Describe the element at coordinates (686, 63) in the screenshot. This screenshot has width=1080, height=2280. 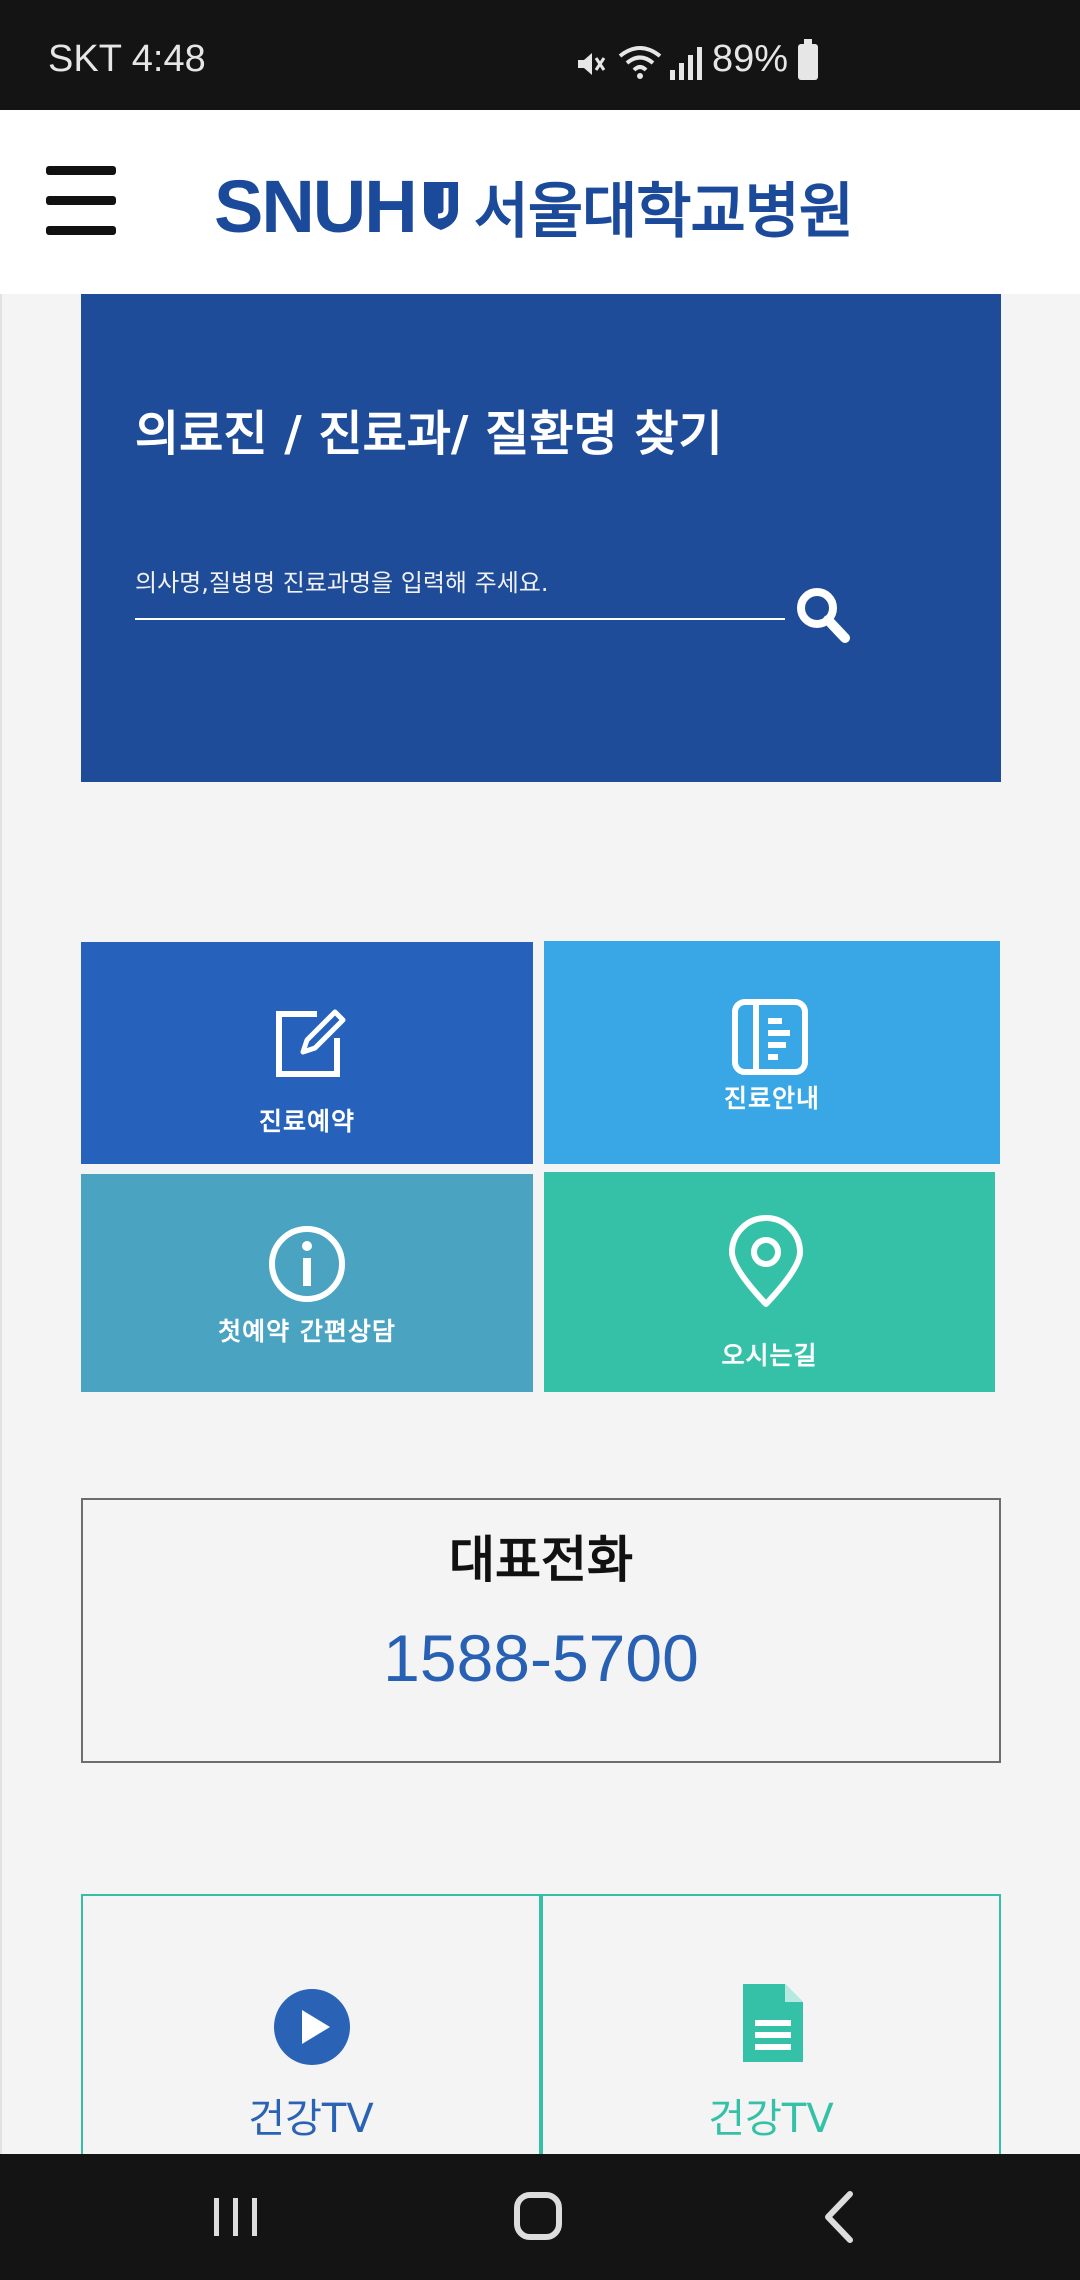
I see `signal-icon` at that location.